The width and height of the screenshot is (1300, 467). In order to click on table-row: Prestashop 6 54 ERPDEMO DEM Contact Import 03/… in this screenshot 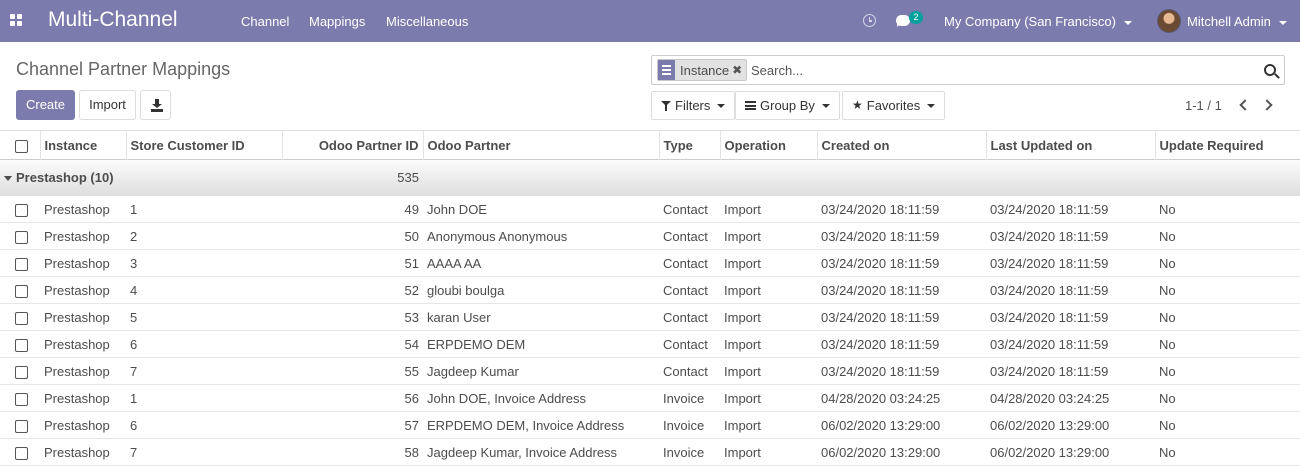, I will do `click(650, 344)`.